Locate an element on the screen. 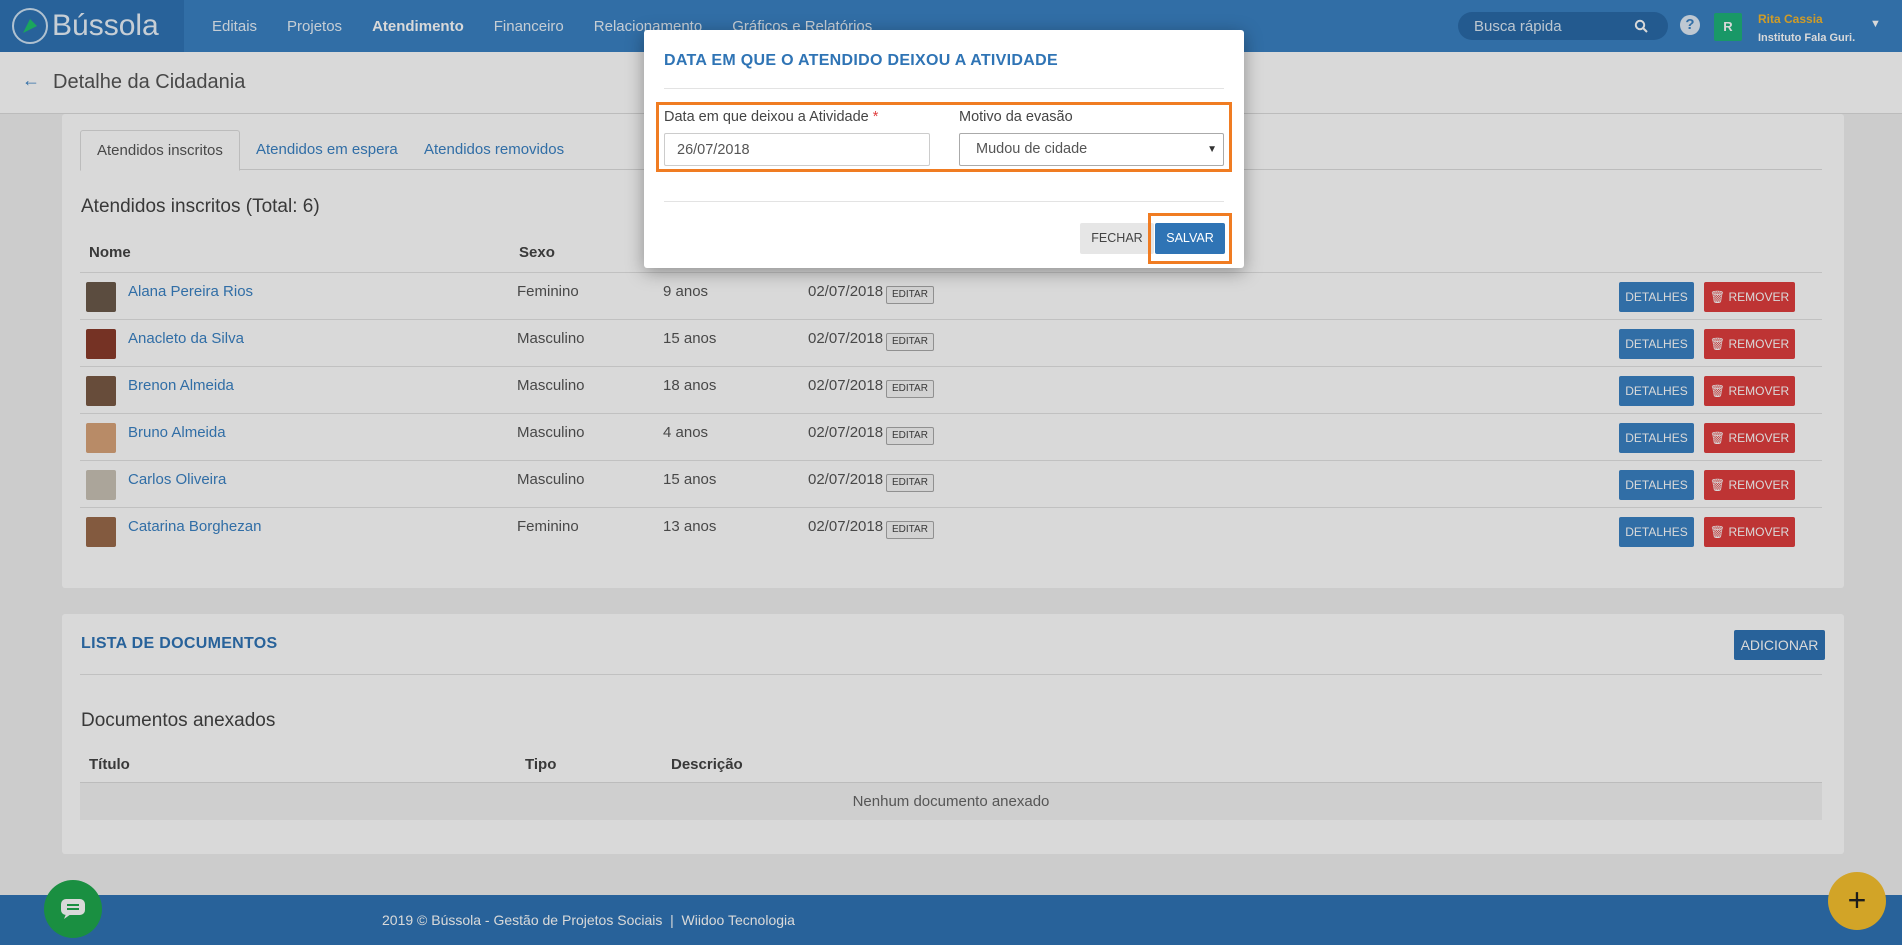  reason-select: Mudou de cidade ▼ is located at coordinates (1091, 149).